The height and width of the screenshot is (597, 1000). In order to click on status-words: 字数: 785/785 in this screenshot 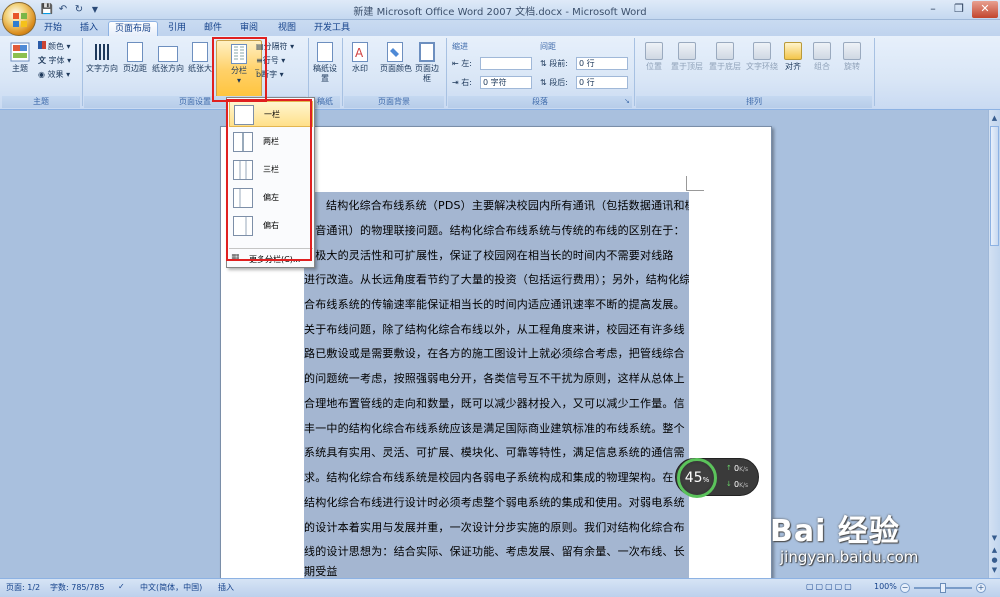, I will do `click(77, 587)`.